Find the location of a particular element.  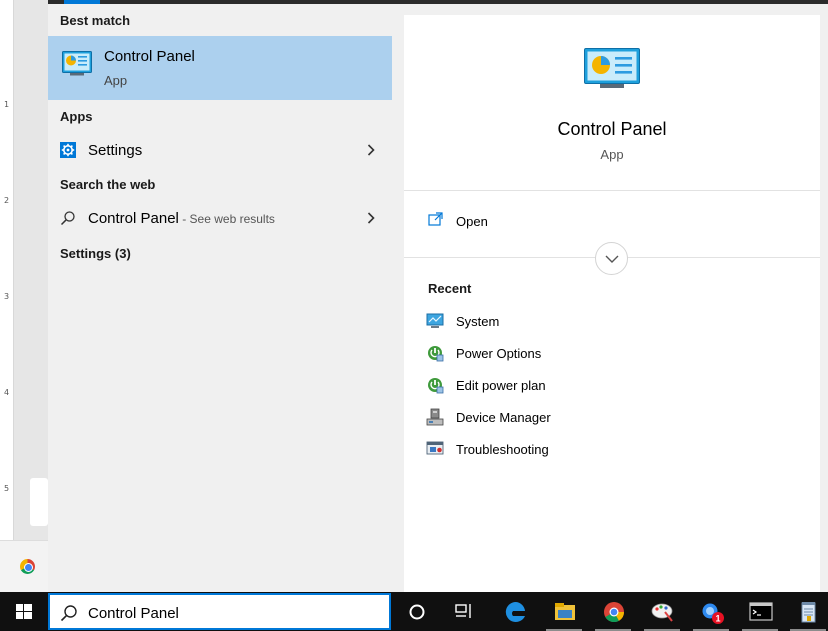

taskbar: Control Panel 1 is located at coordinates (414, 611).